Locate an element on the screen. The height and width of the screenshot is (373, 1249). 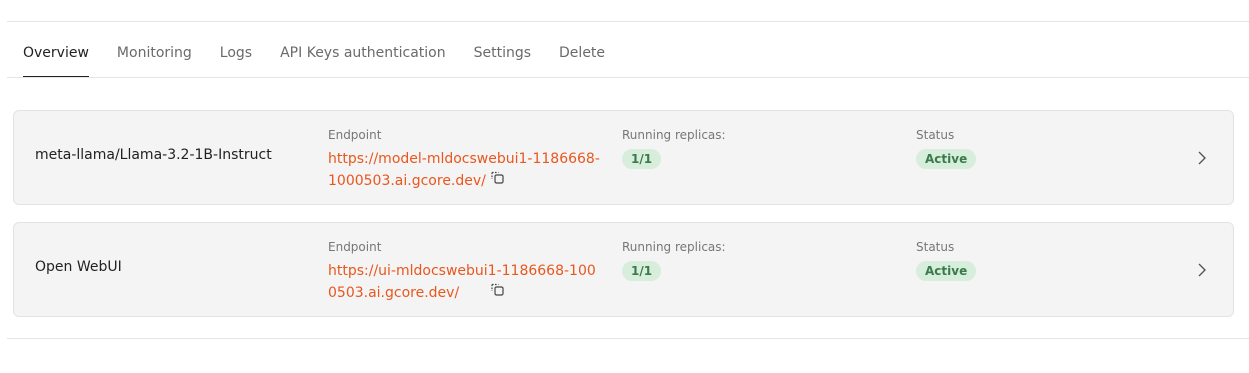
tab-overview: Overview is located at coordinates (56, 59).